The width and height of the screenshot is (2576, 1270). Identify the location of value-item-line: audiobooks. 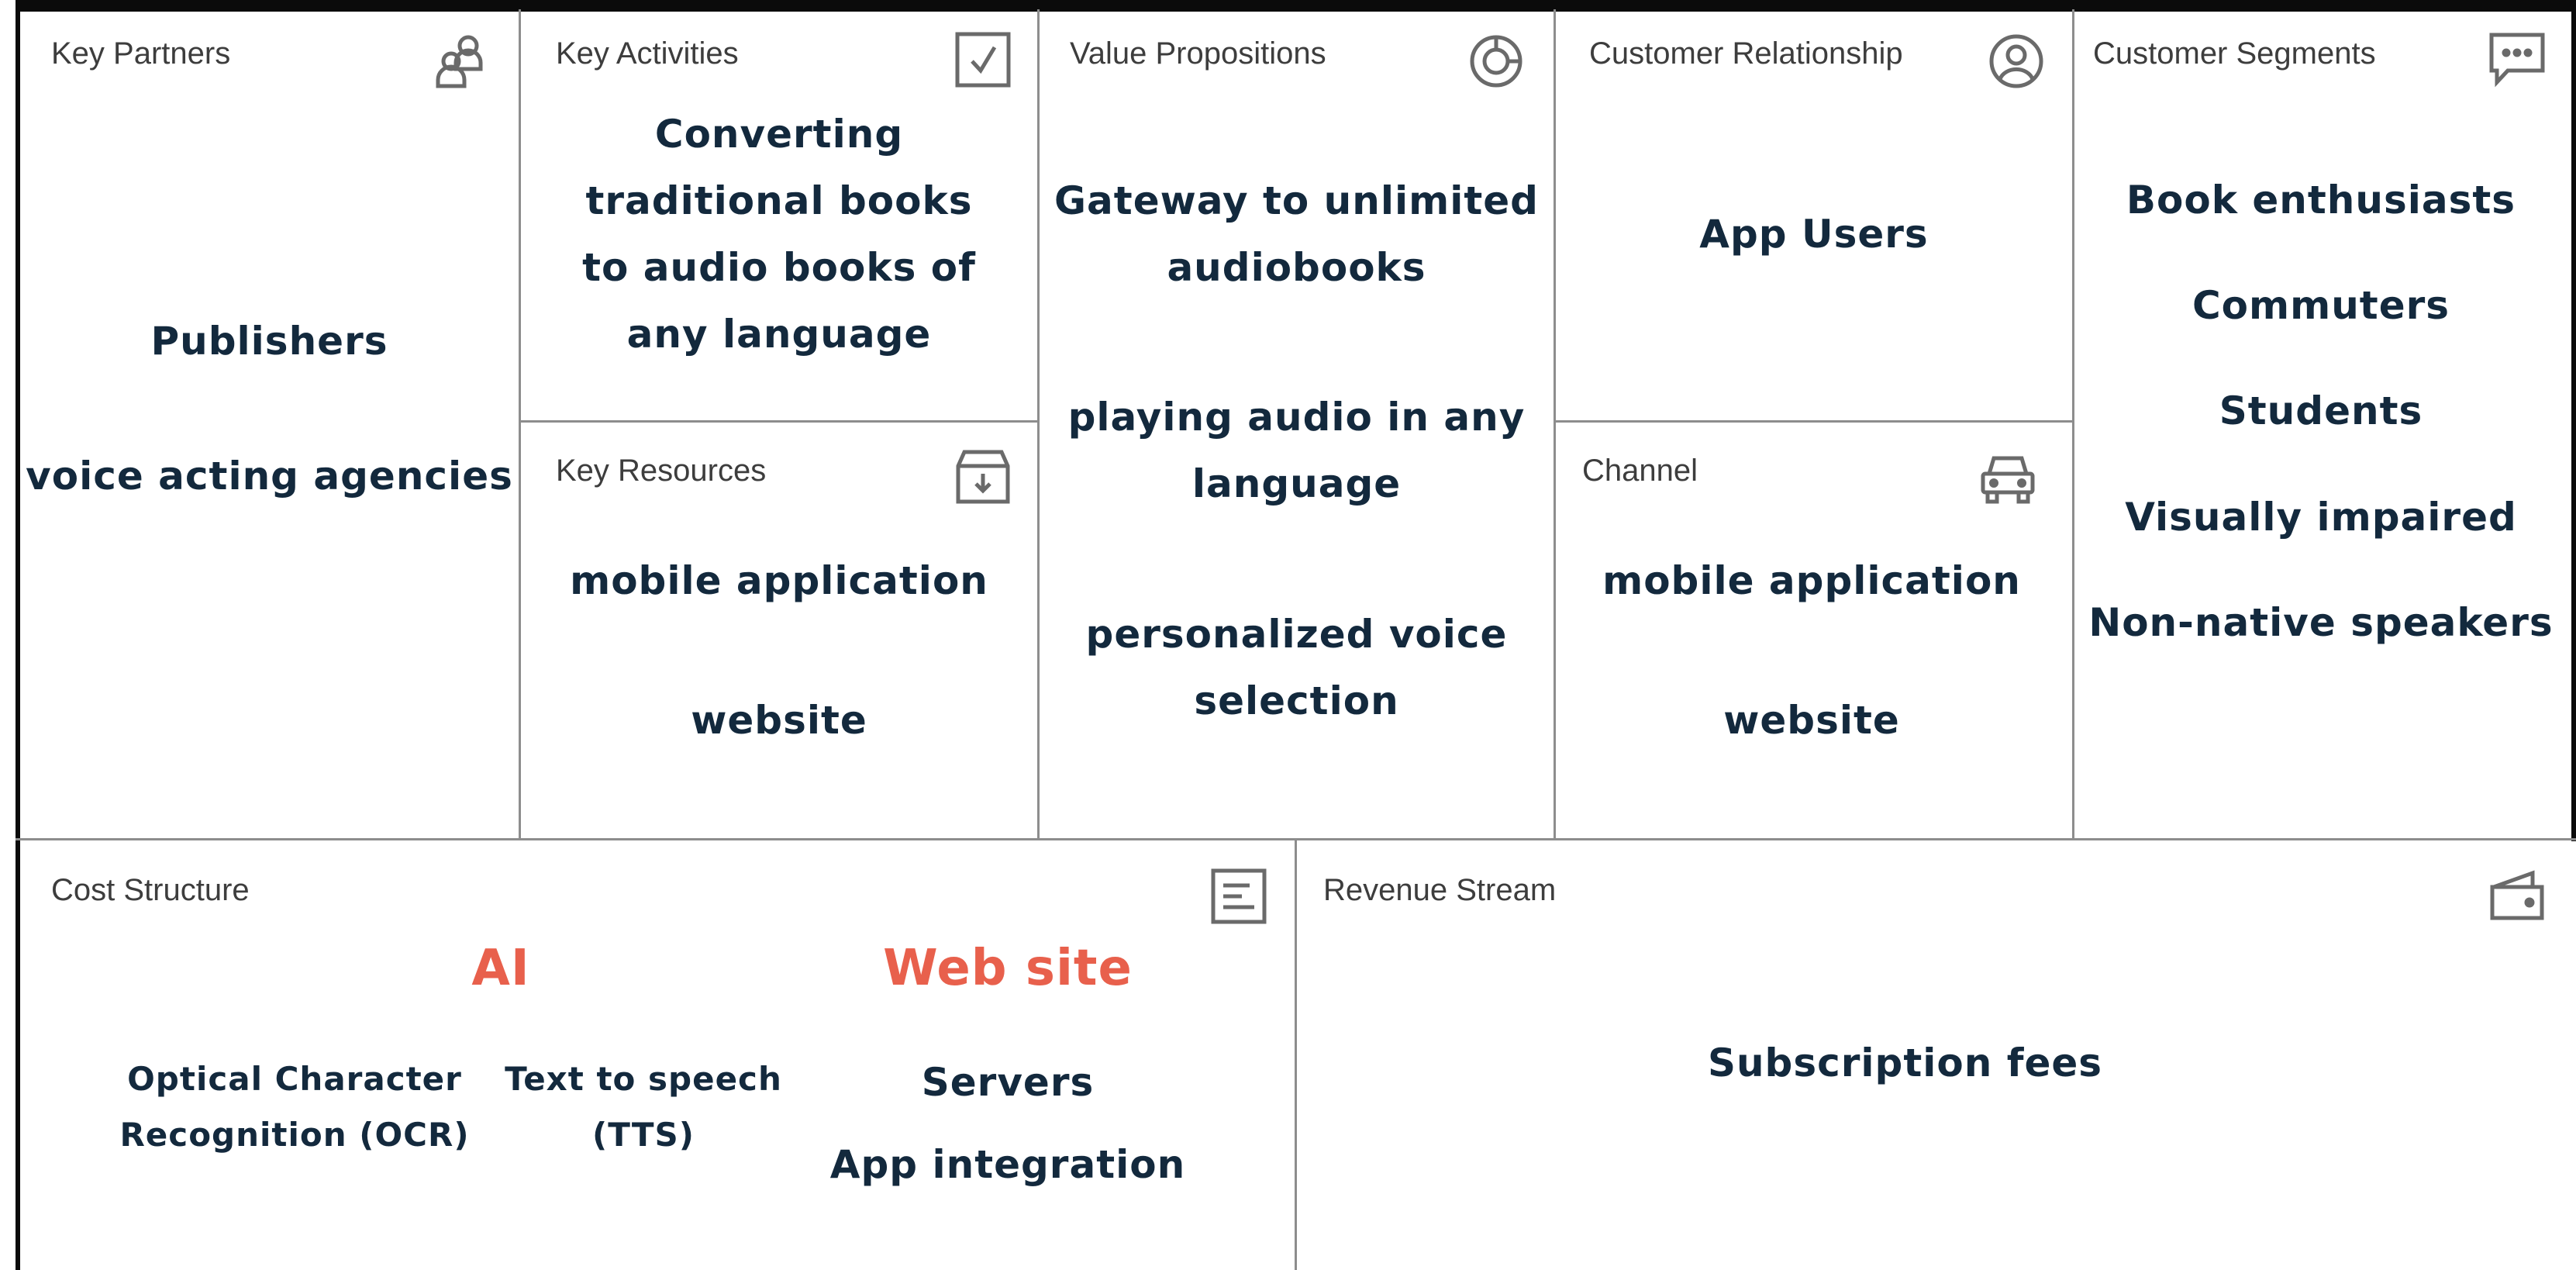
(1296, 268).